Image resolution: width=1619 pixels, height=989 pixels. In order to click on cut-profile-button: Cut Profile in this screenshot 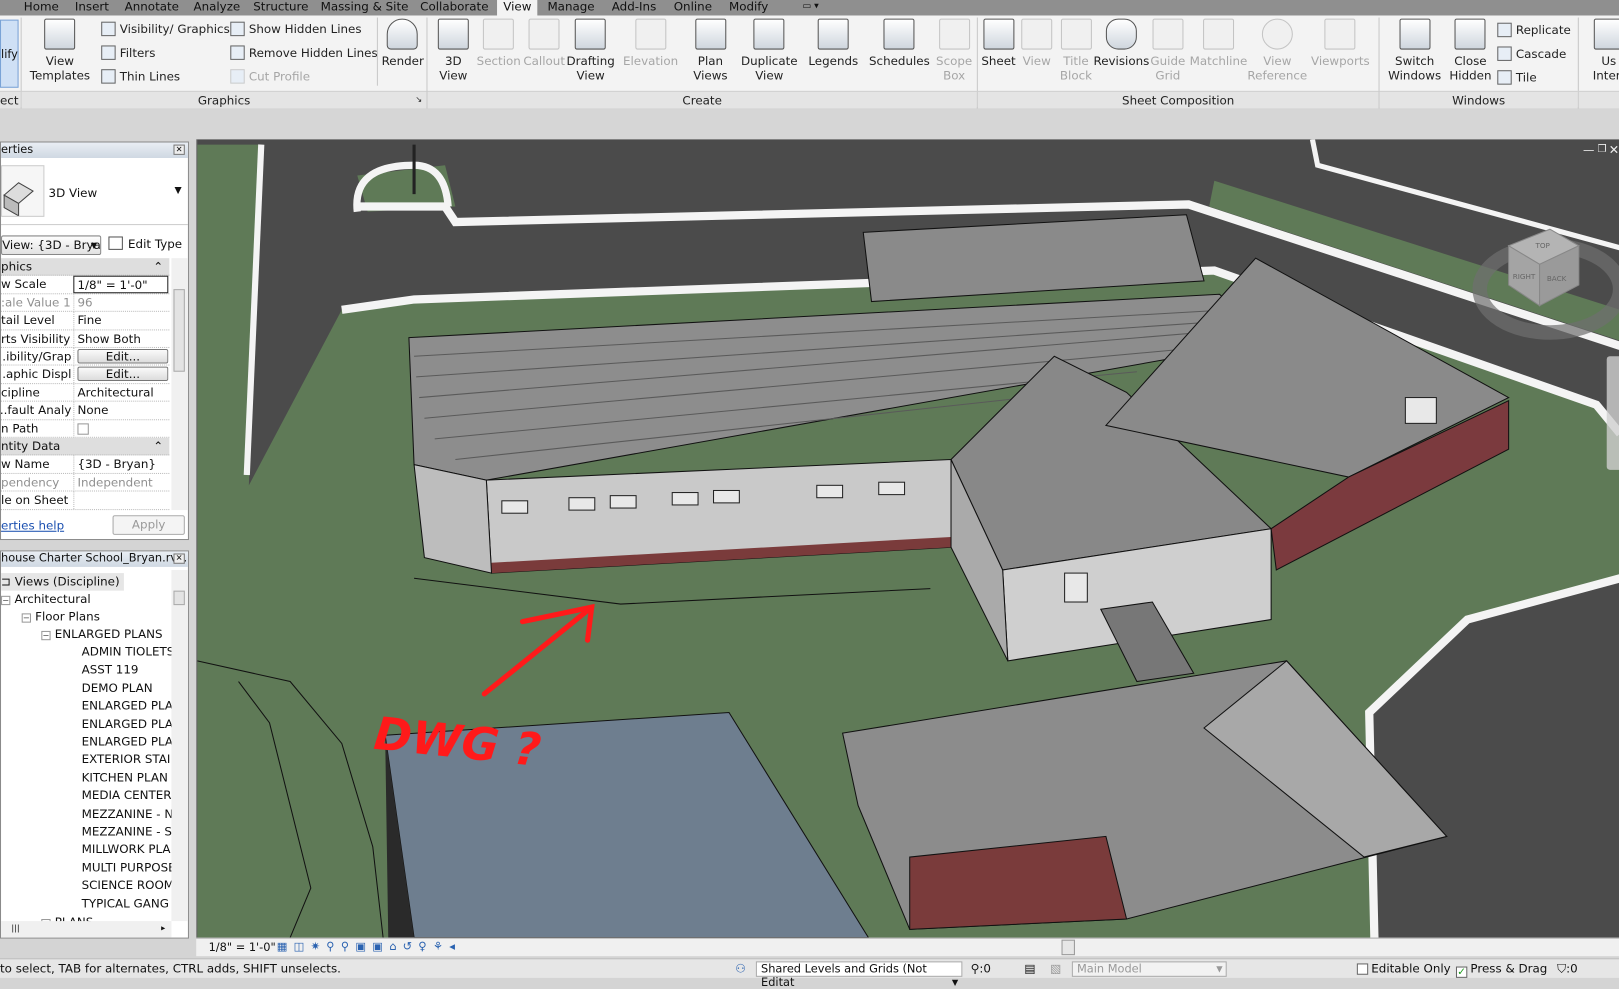, I will do `click(270, 76)`.